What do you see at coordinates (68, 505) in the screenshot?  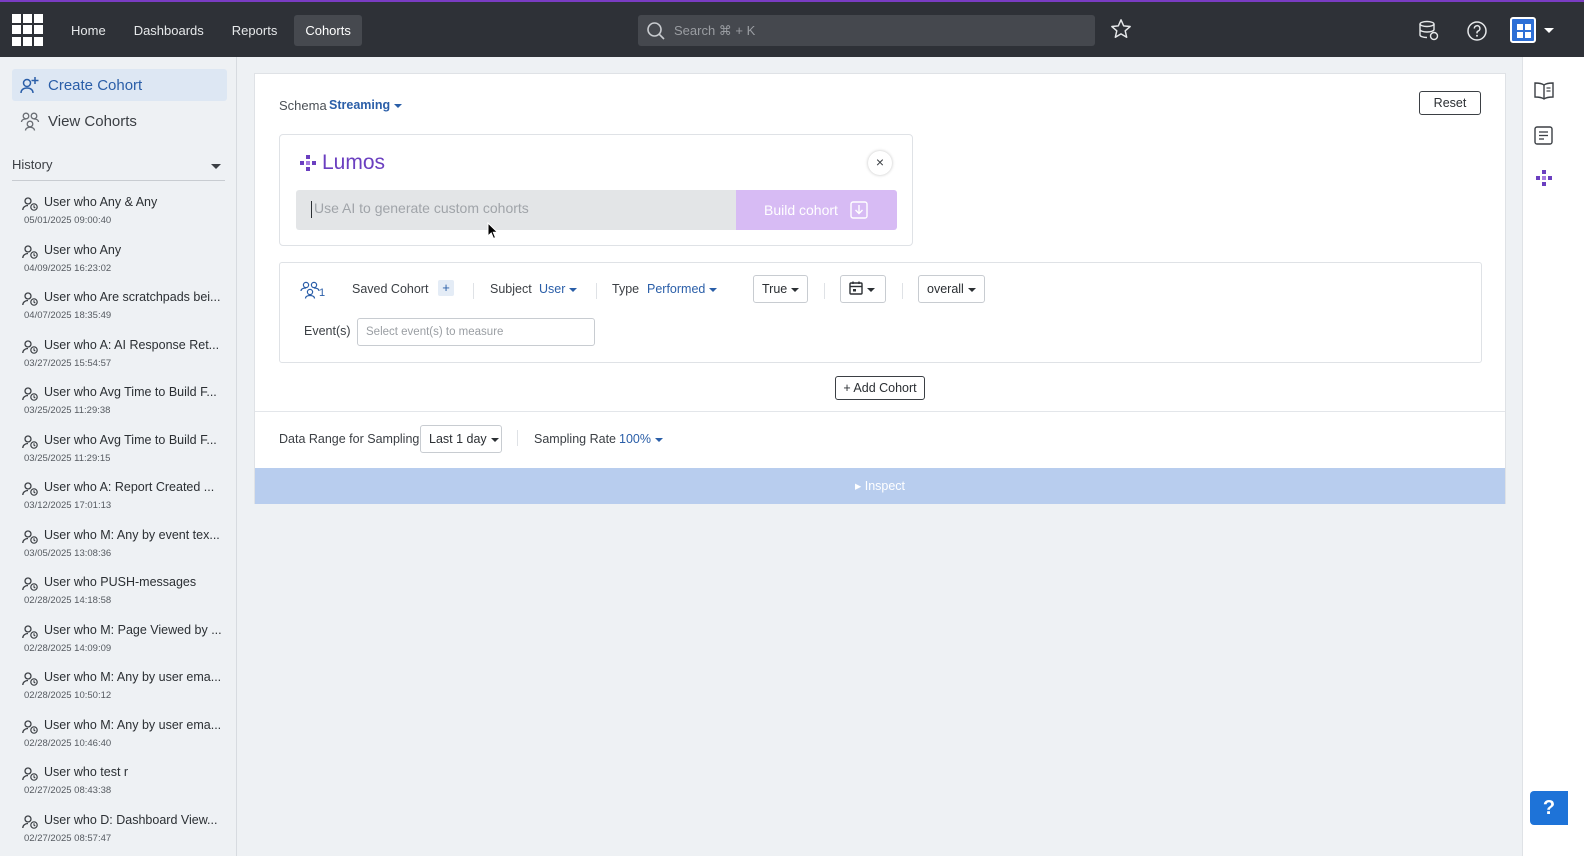 I see `history-item-date: 03/12/2025 17:01:13` at bounding box center [68, 505].